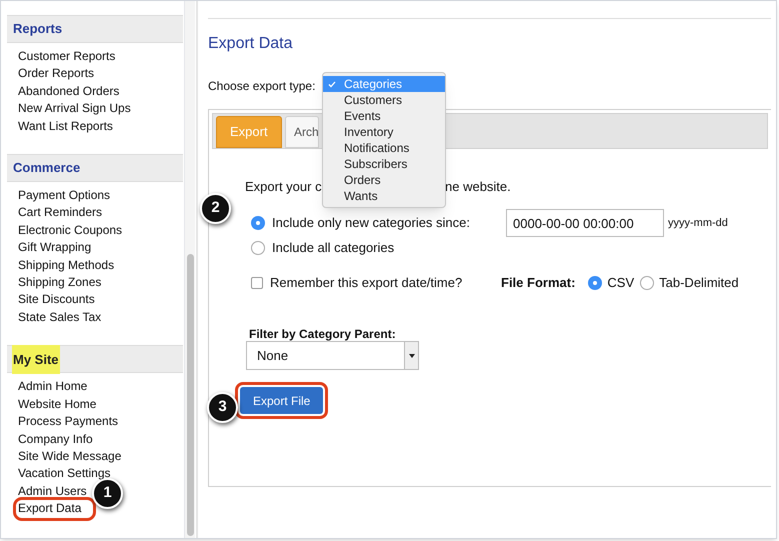 The image size is (779, 541). Describe the element at coordinates (66, 265) in the screenshot. I see `sidebar-link: Shipping Methods` at that location.